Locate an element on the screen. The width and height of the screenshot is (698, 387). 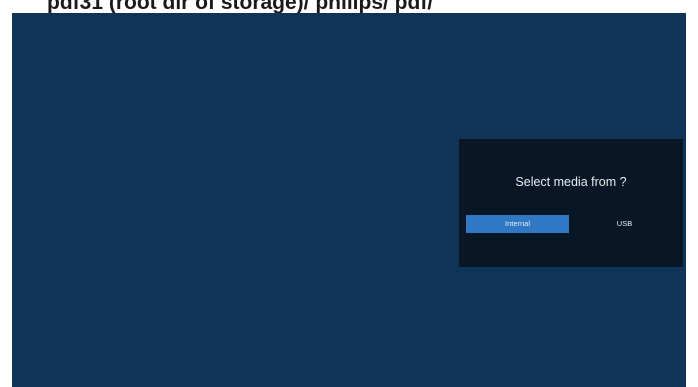
select-media-dialog: Select media from ? Internal USB is located at coordinates (571, 203).